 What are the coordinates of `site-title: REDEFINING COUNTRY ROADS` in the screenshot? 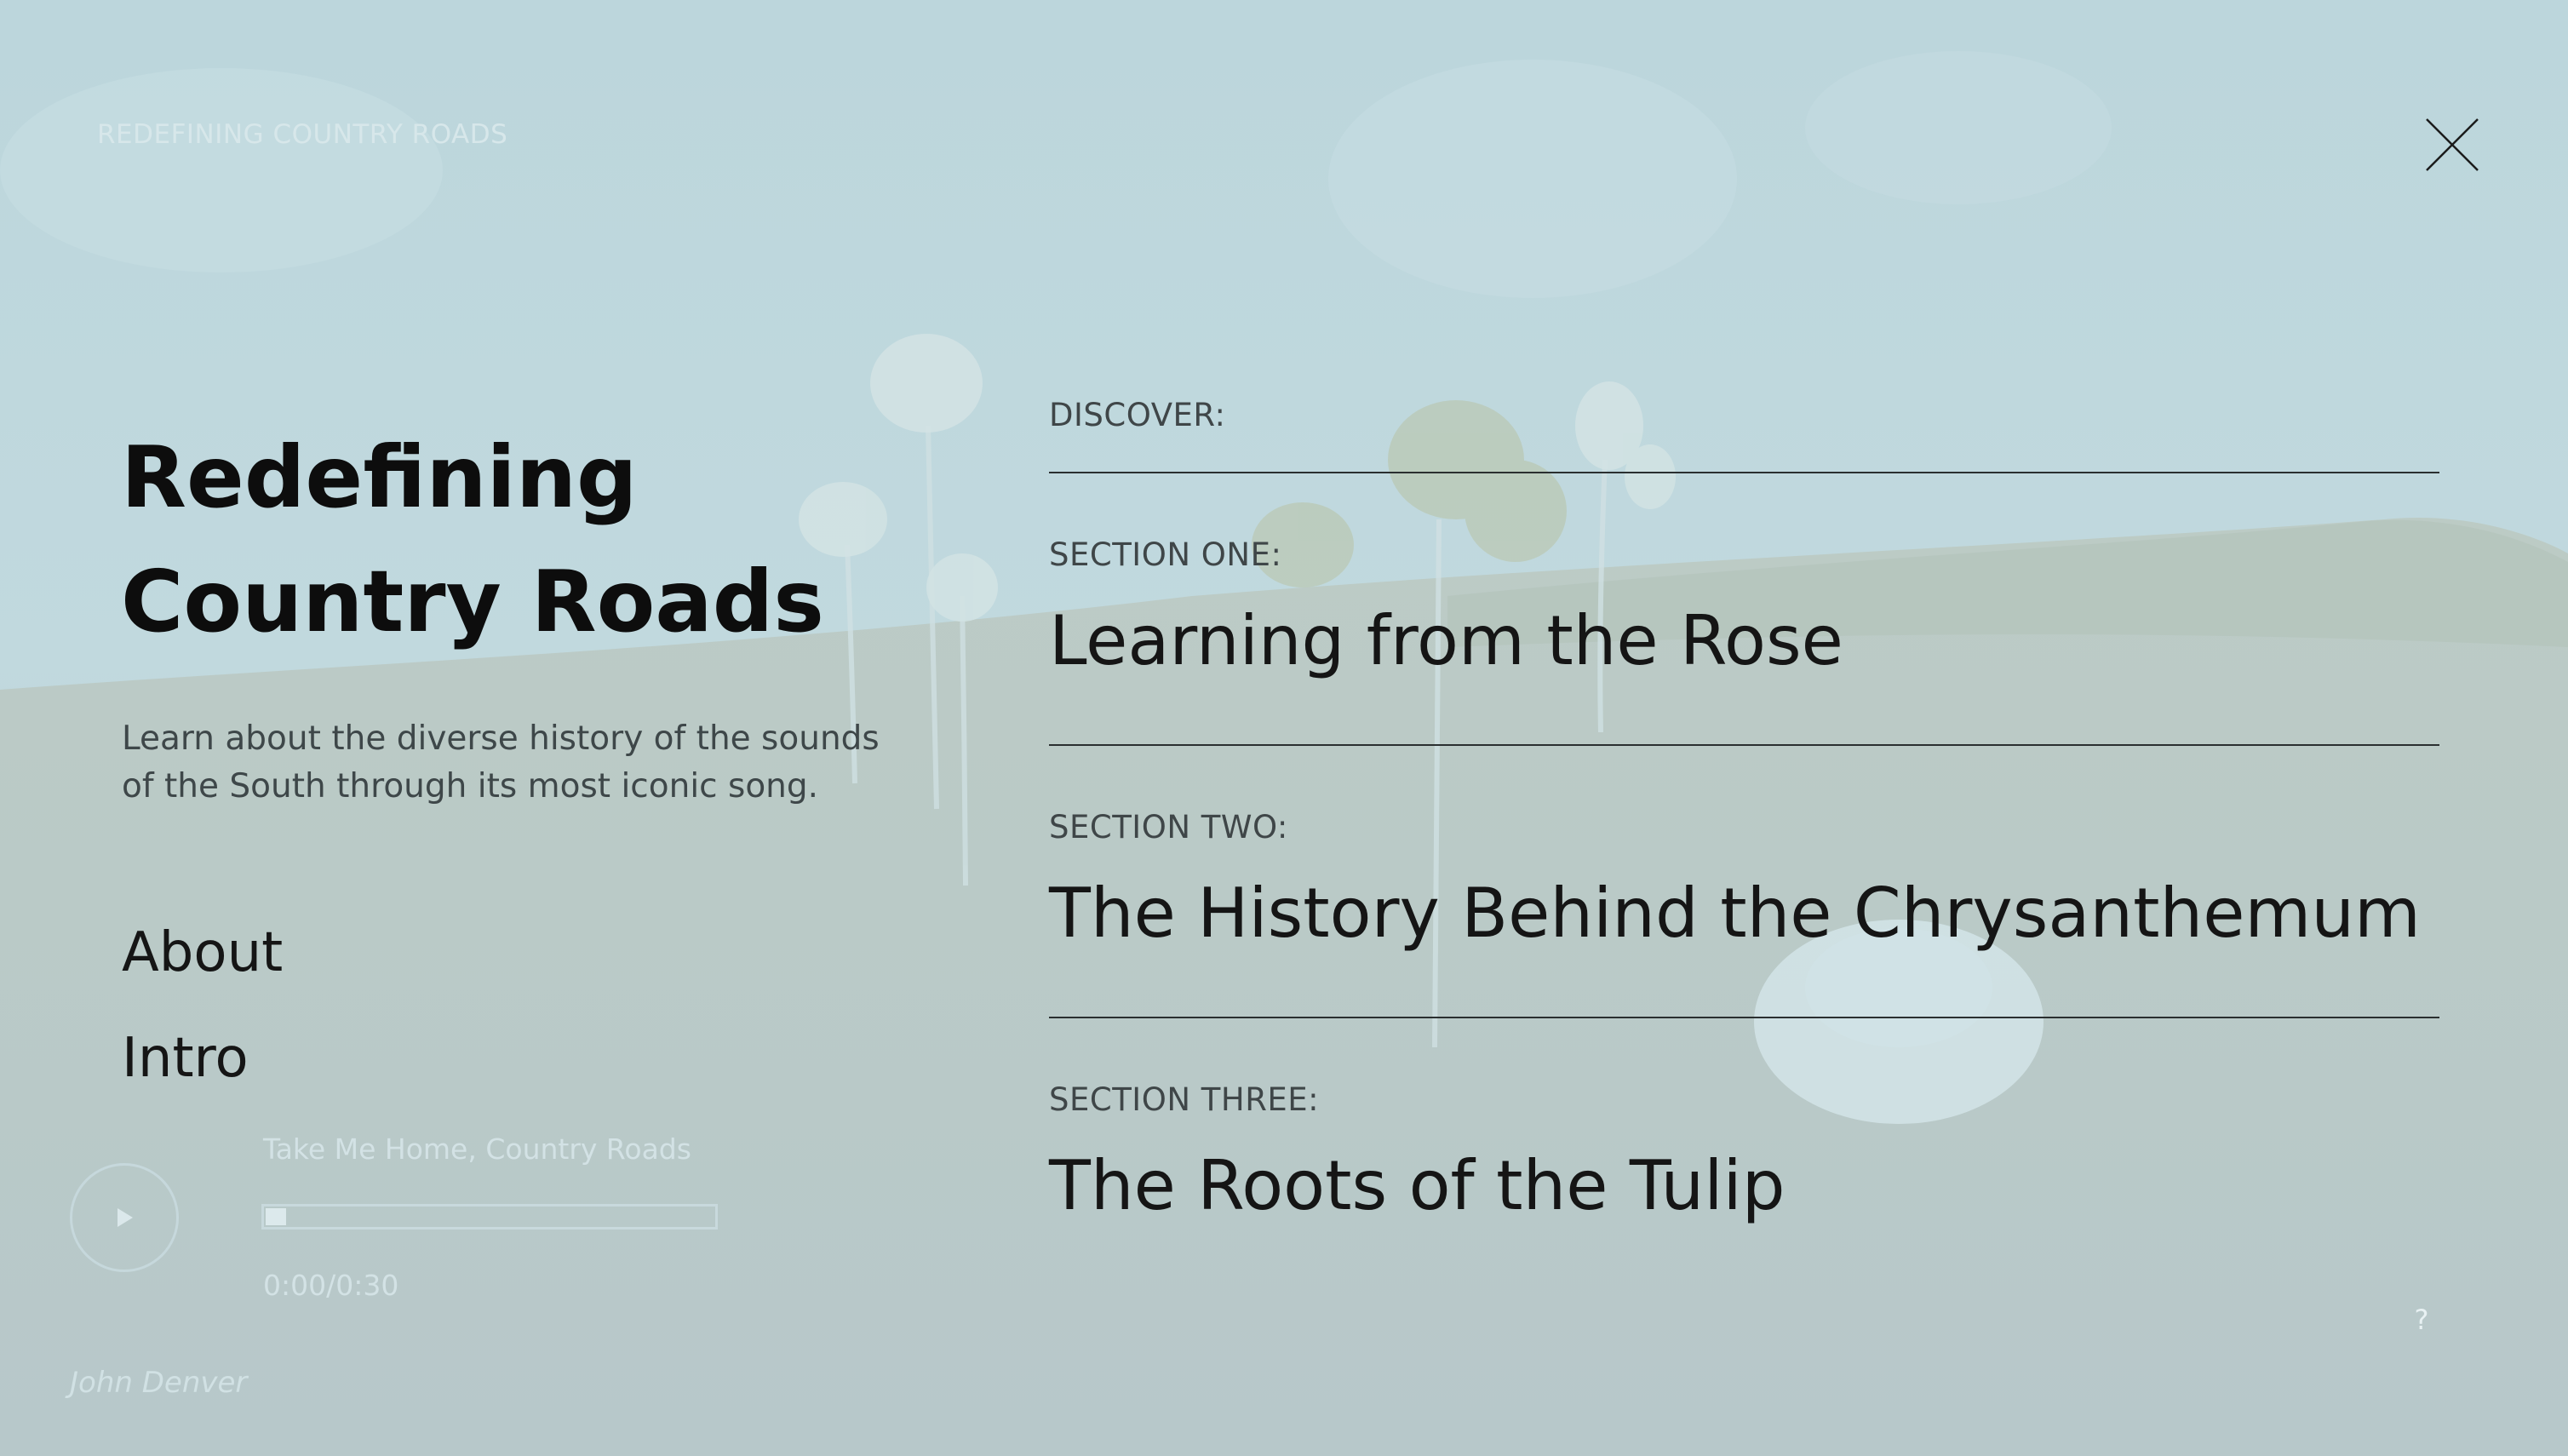 It's located at (302, 135).